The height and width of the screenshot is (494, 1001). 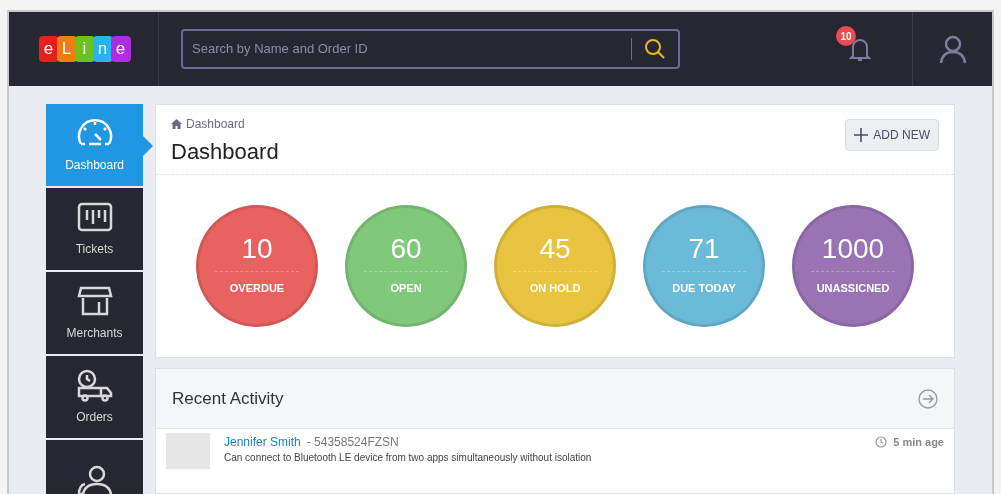 What do you see at coordinates (853, 289) in the screenshot?
I see `stat-label: UNASSICNED` at bounding box center [853, 289].